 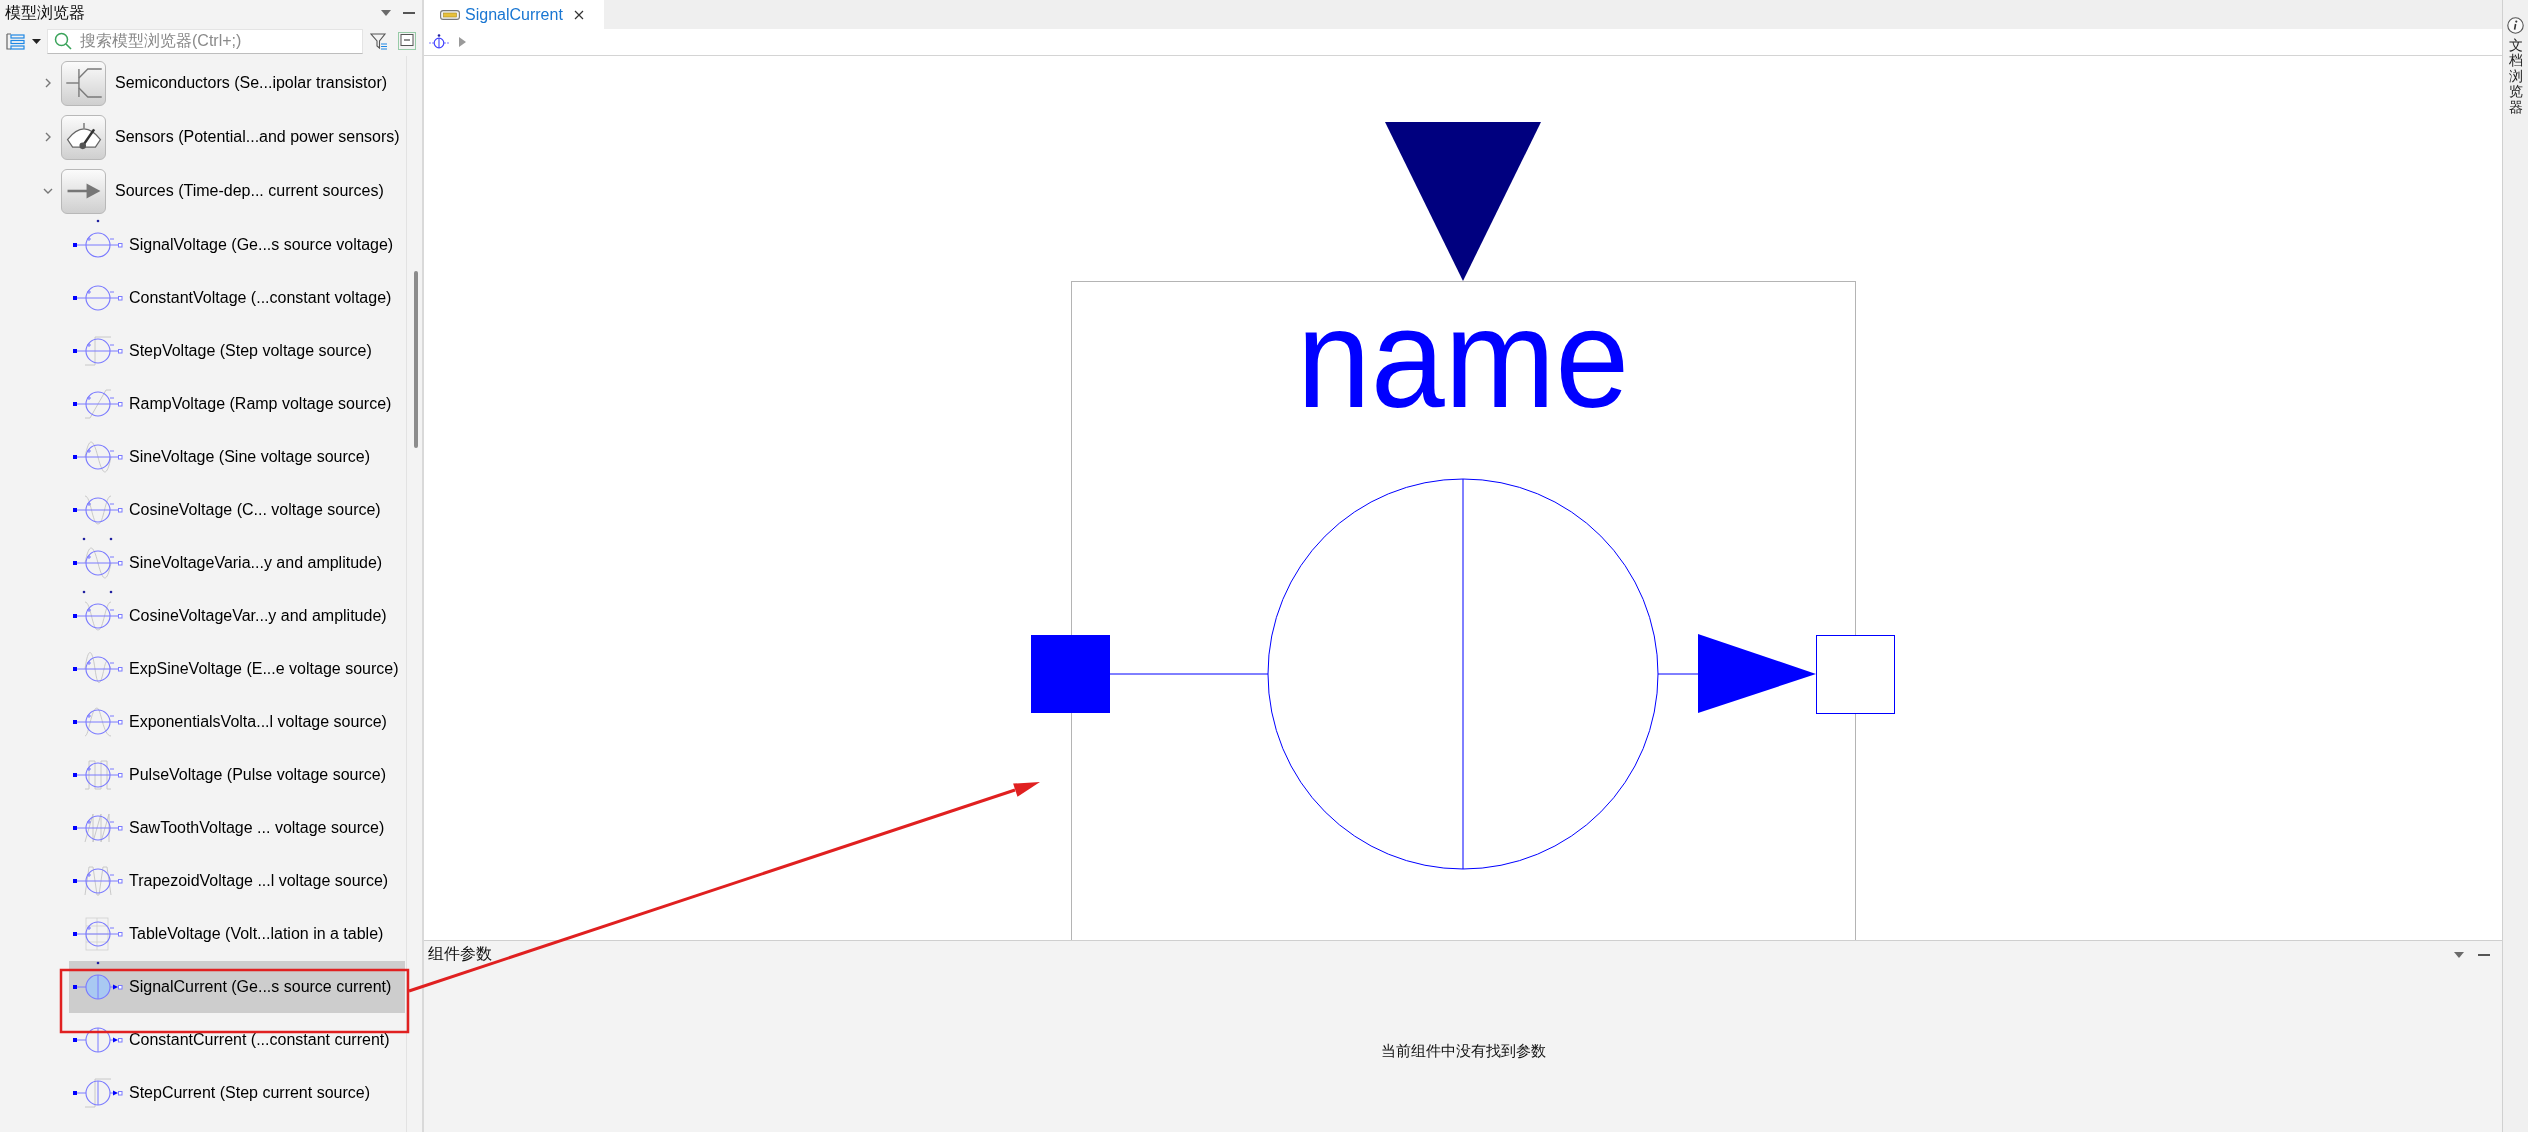 What do you see at coordinates (450, 14) in the screenshot?
I see `connector-icon` at bounding box center [450, 14].